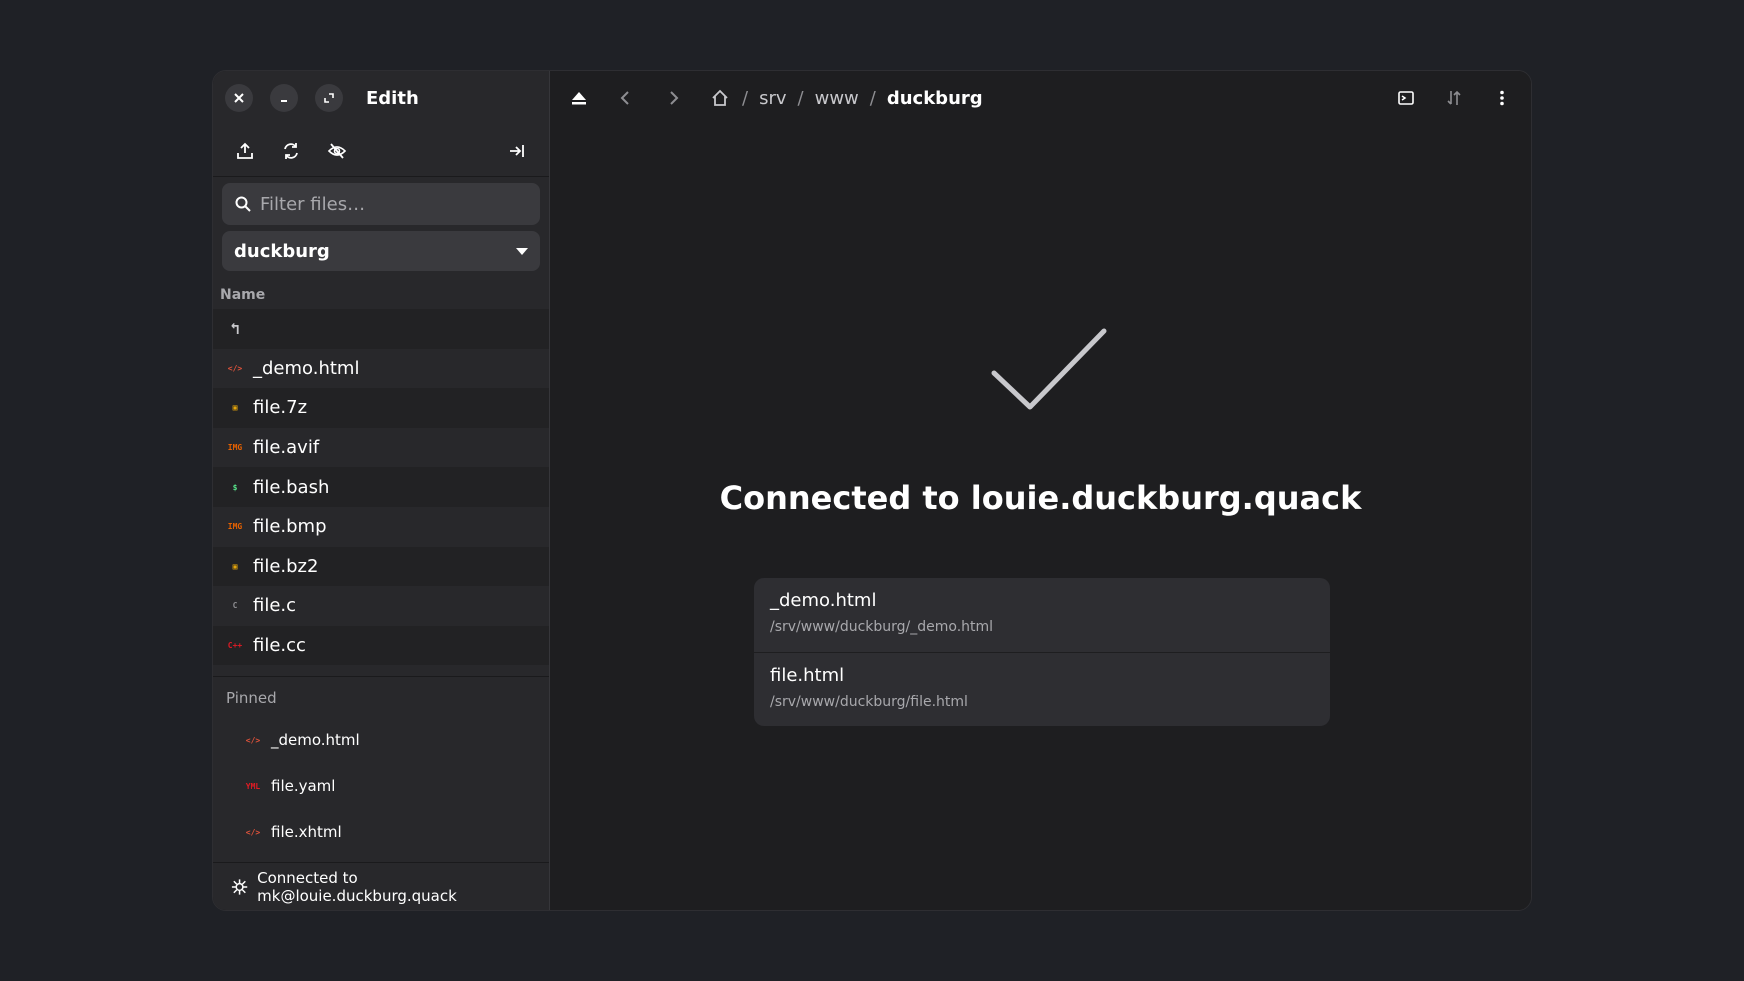  I want to click on recent-file-row: _demo.html/srv/www/duckburg/_demo.html, so click(1042, 615).